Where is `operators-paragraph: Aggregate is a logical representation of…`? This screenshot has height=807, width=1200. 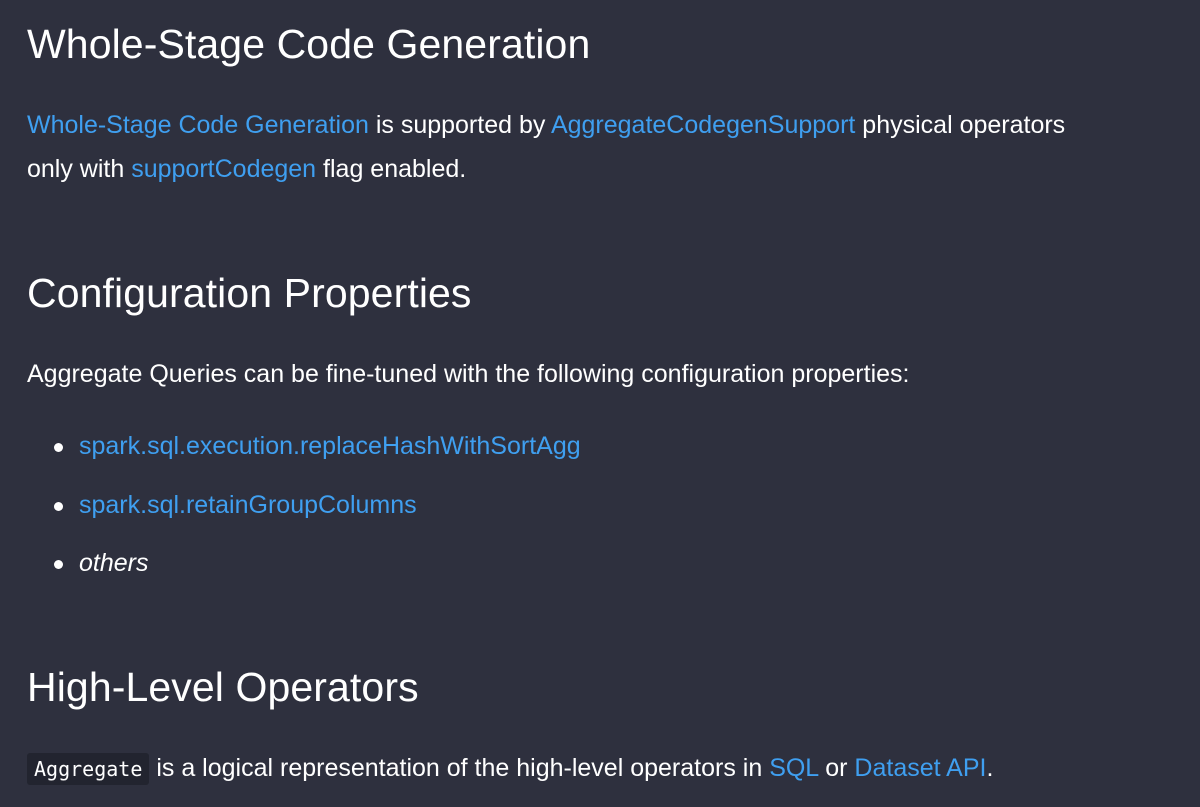
operators-paragraph: Aggregate is a logical representation of… is located at coordinates (510, 768).